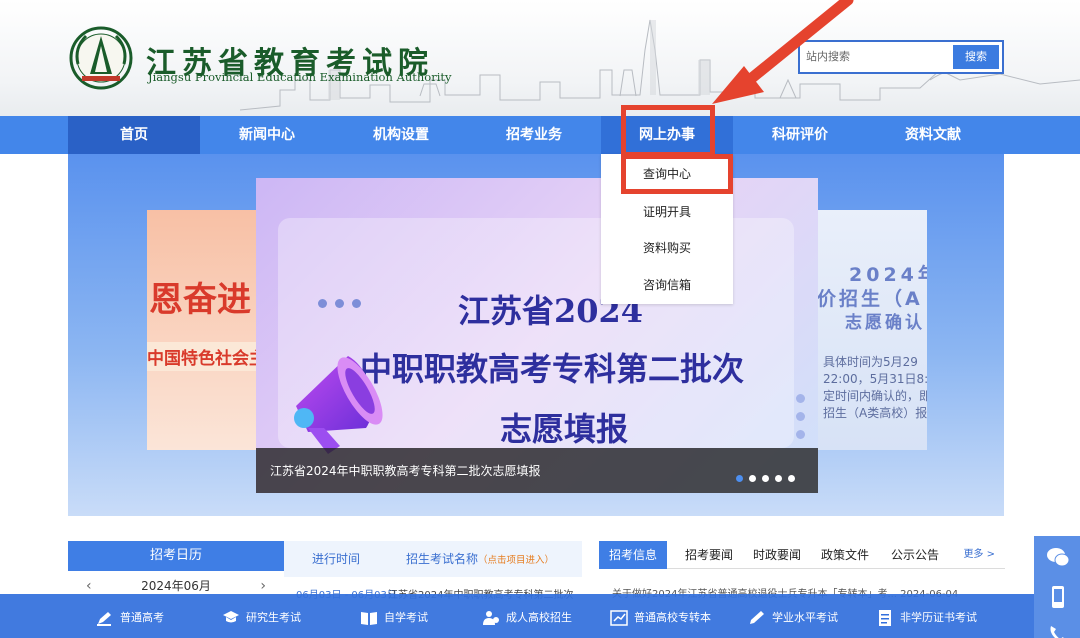  Describe the element at coordinates (800, 421) in the screenshot. I see `banner-side-dots-decoration` at that location.